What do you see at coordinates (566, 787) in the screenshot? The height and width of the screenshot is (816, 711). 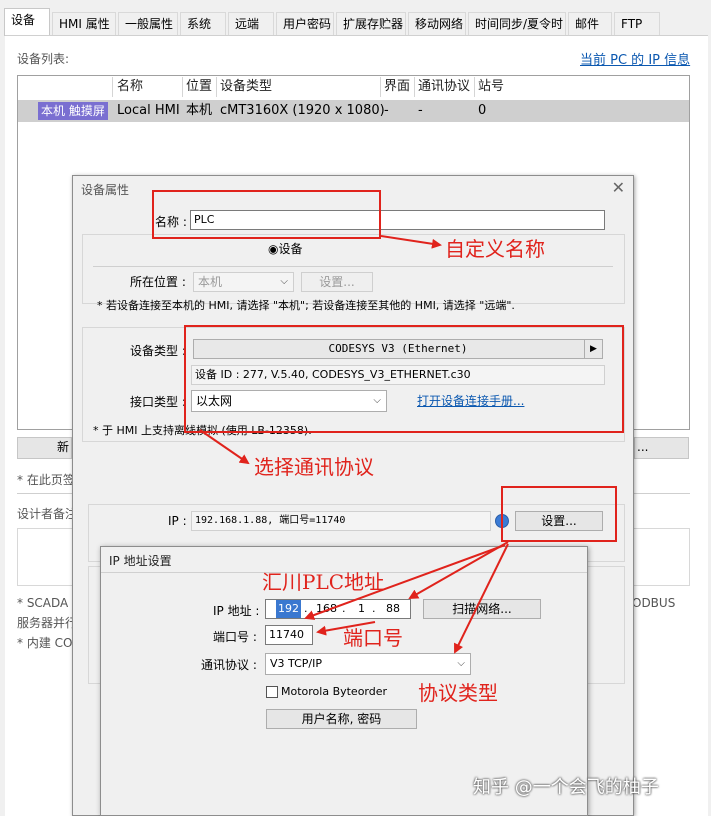 I see `watermark: 知乎 @一个会飞的柚子` at bounding box center [566, 787].